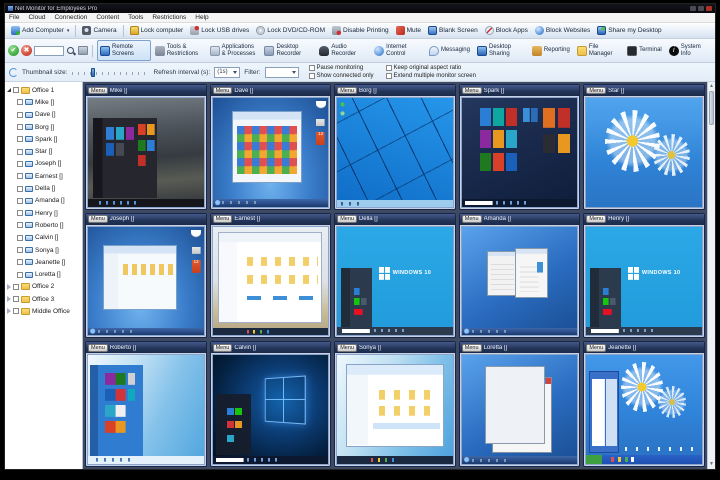 Image resolution: width=720 pixels, height=480 pixels. What do you see at coordinates (689, 50) in the screenshot?
I see `tab-system-info: i System Info` at bounding box center [689, 50].